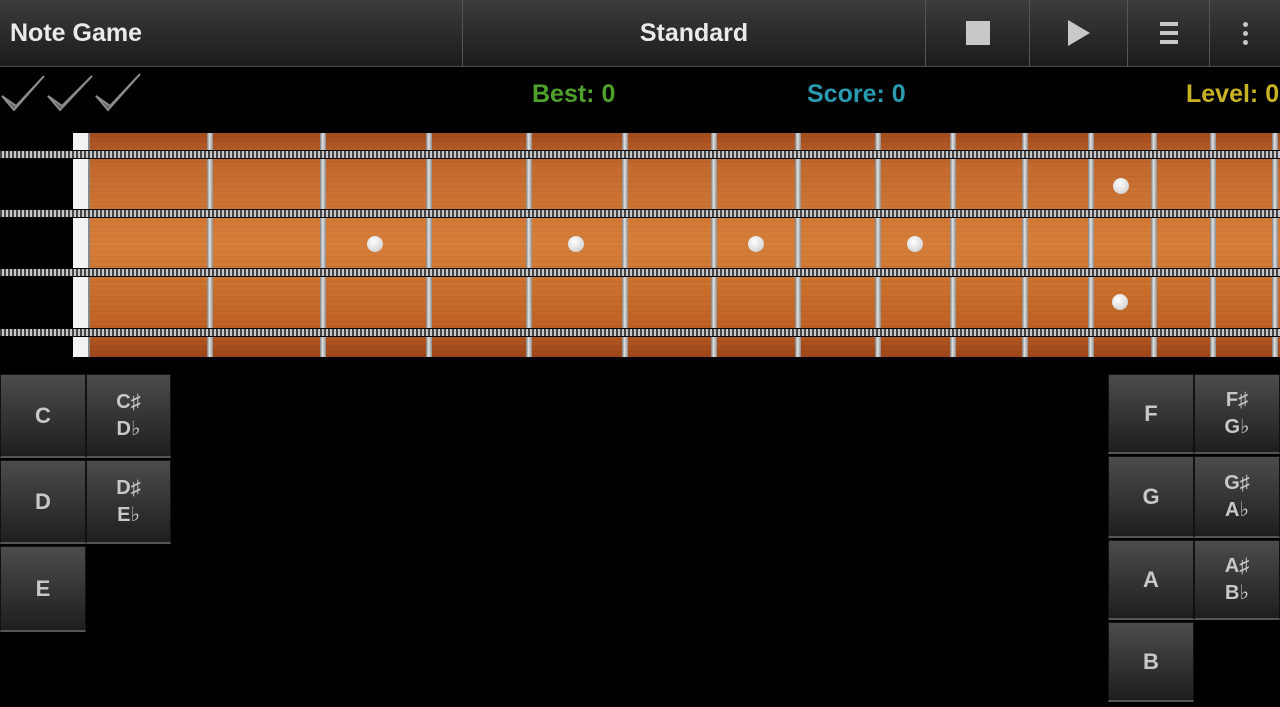  What do you see at coordinates (128, 502) in the screenshot?
I see `note-button-d-sharp: D♯ E♭` at bounding box center [128, 502].